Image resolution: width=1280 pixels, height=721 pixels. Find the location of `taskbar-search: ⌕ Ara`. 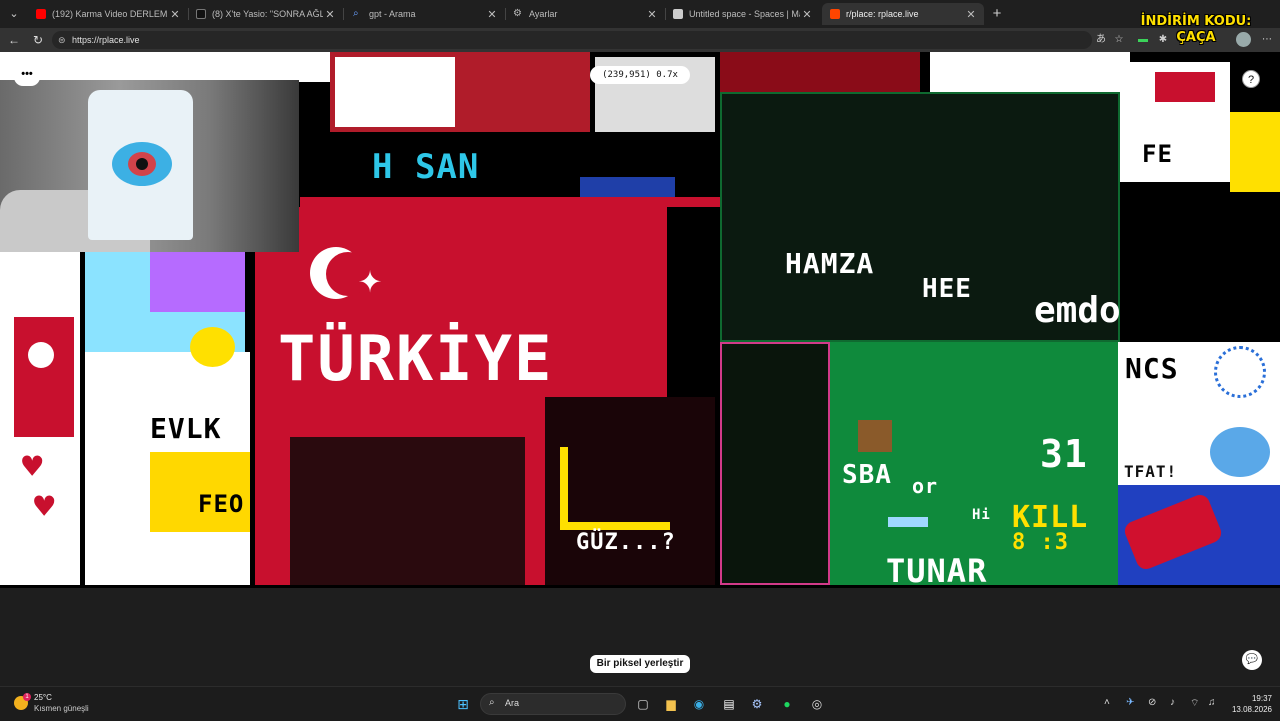

taskbar-search: ⌕ Ara is located at coordinates (553, 704).